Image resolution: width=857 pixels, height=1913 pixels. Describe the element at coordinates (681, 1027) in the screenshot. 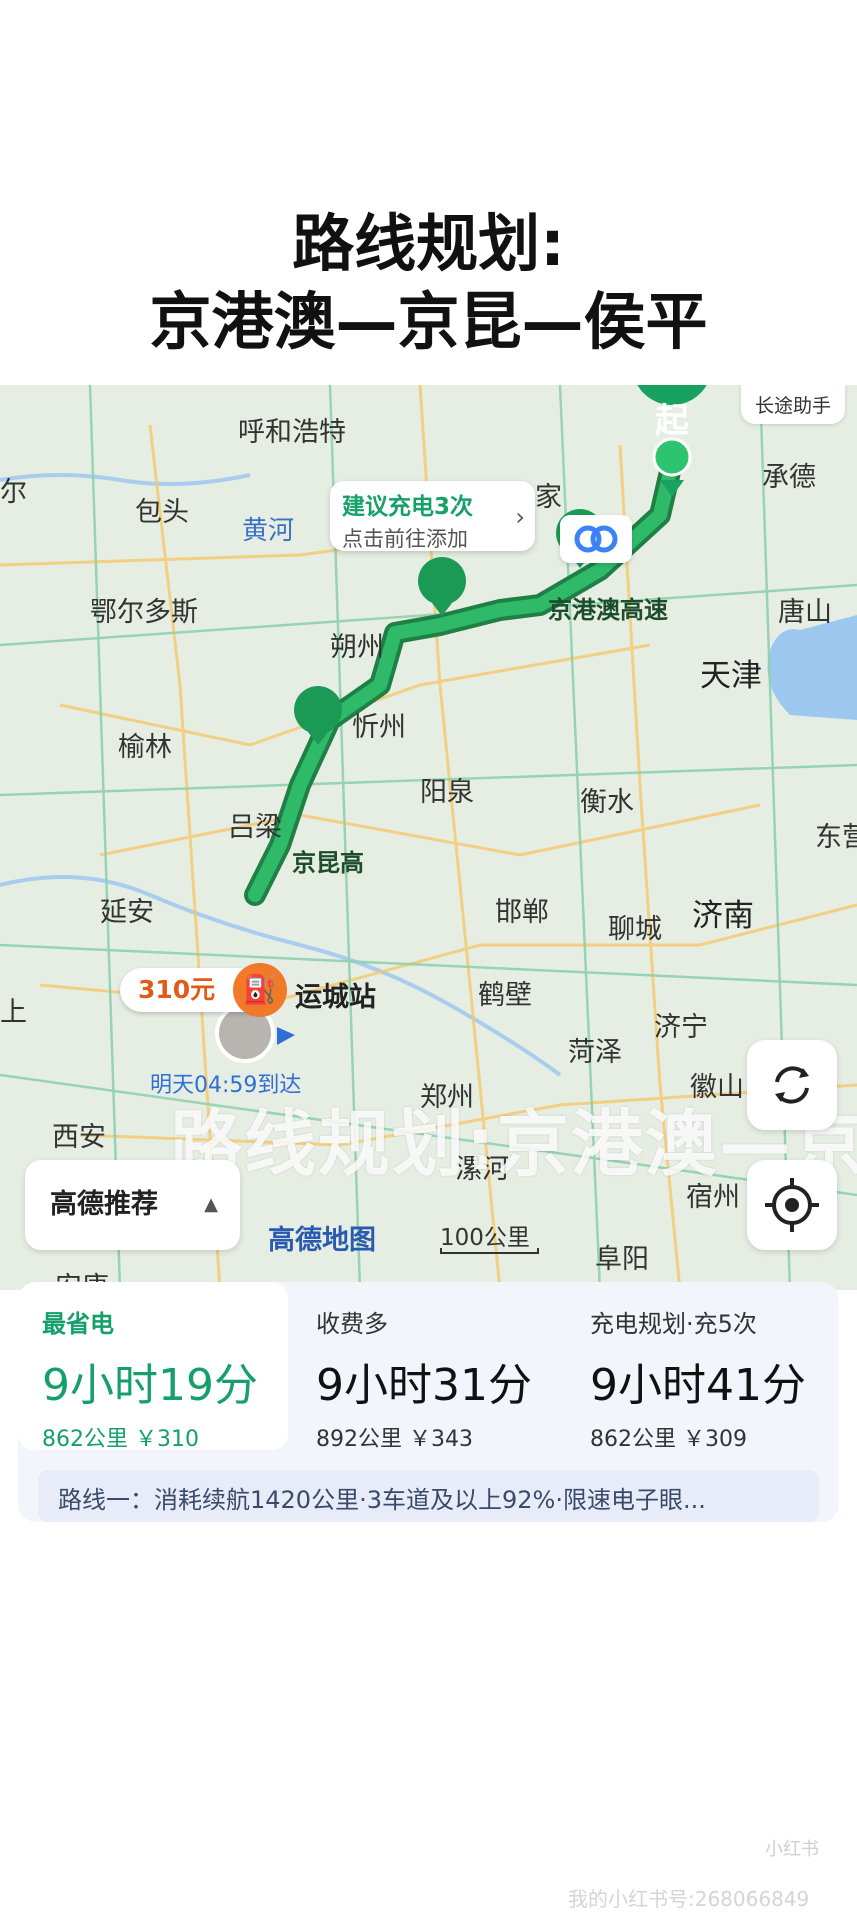

I see `city-label: 济宁` at that location.